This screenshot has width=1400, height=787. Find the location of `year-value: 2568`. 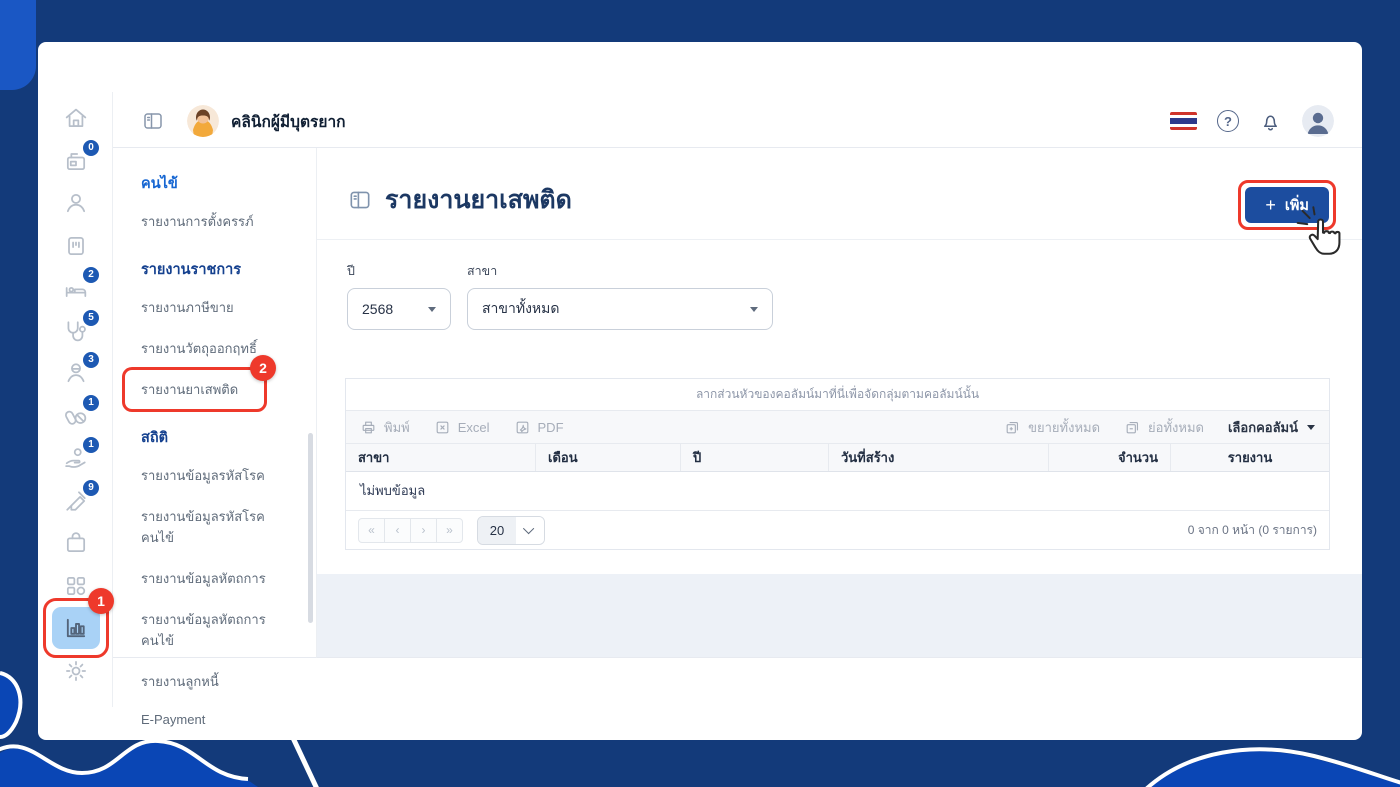

year-value: 2568 is located at coordinates (378, 309).